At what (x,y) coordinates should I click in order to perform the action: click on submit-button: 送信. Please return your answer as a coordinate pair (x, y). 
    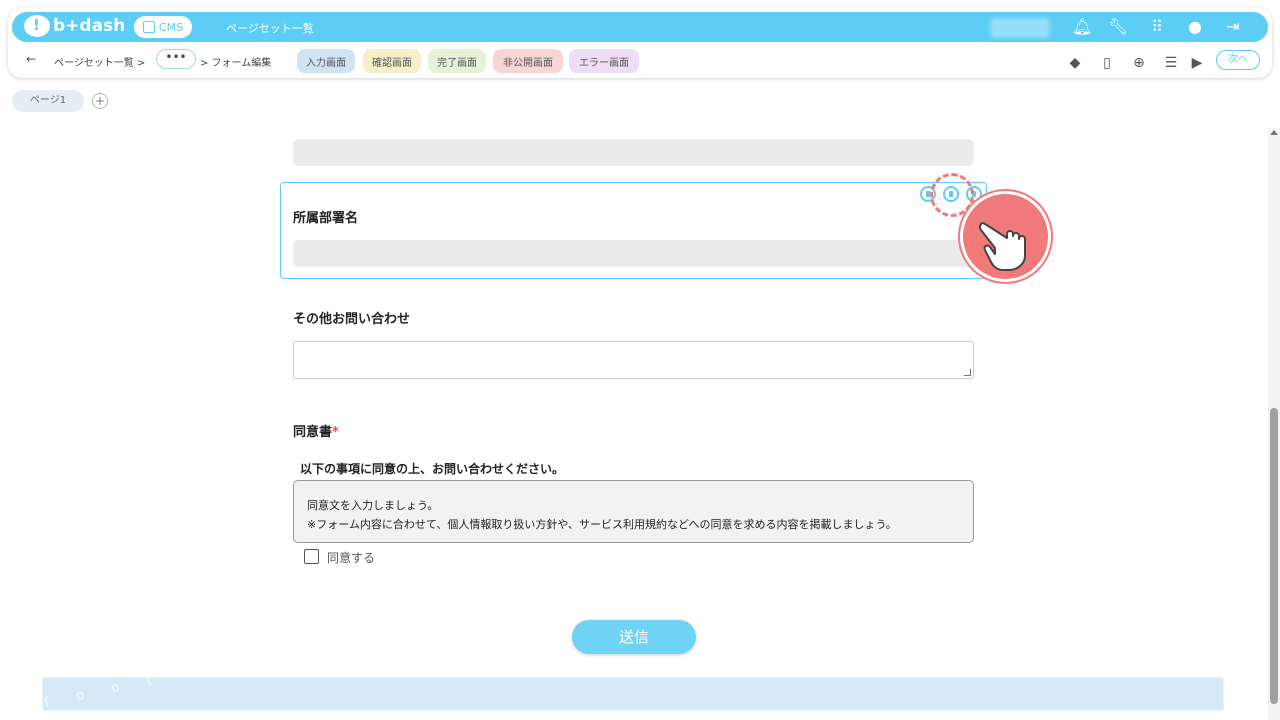
    Looking at the image, I should click on (634, 637).